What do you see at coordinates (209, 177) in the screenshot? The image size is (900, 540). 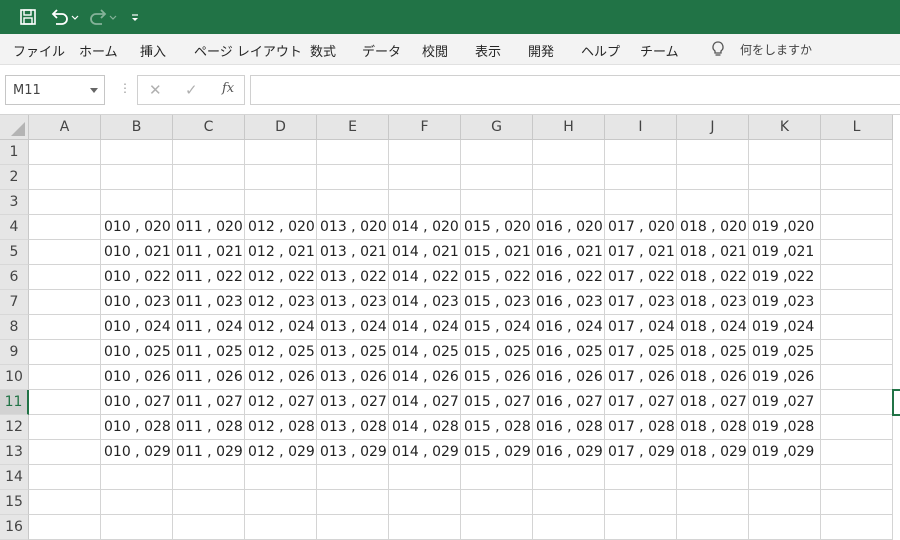 I see `cell-c2` at bounding box center [209, 177].